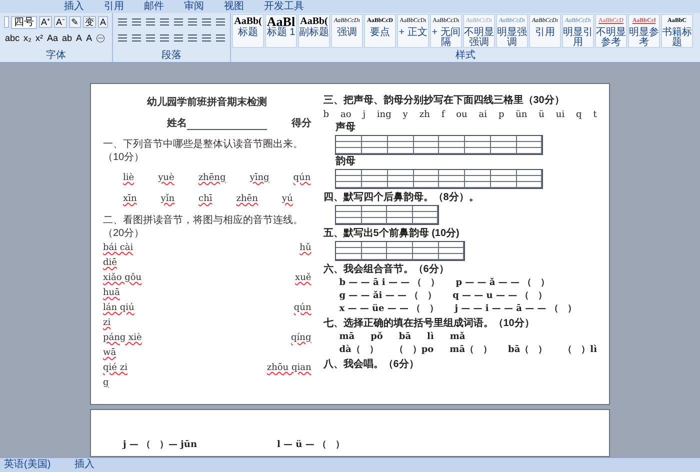  Describe the element at coordinates (444, 101) in the screenshot. I see `section-heading: 三、把声母、韵母分别抄写在下面四线三格里（30分）` at that location.